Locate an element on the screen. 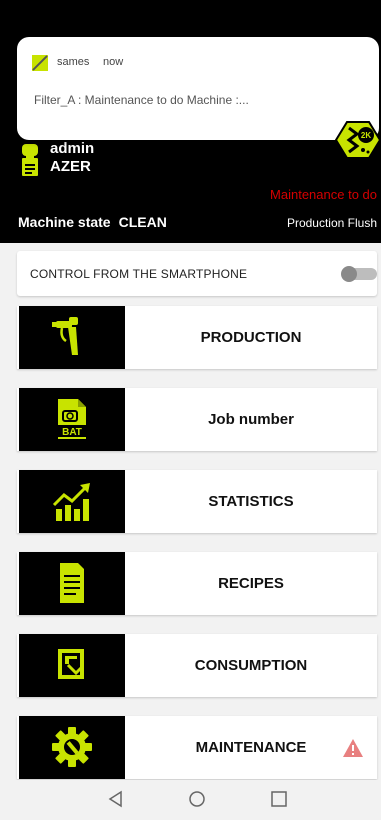 This screenshot has width=381, height=820. menu-item-maintenance: MAINTENANCE is located at coordinates (197, 747).